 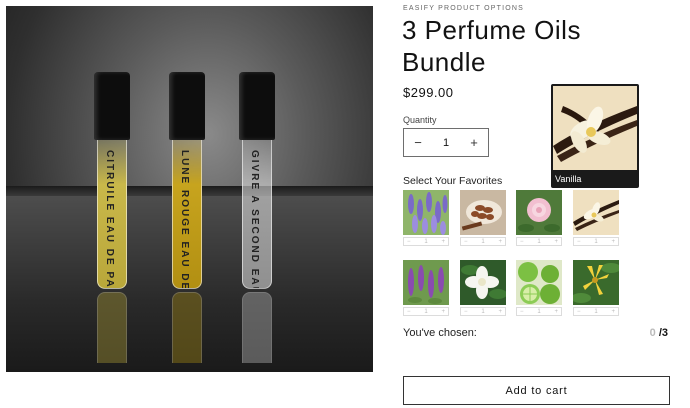 What do you see at coordinates (426, 282) in the screenshot?
I see `salvia-icon` at bounding box center [426, 282].